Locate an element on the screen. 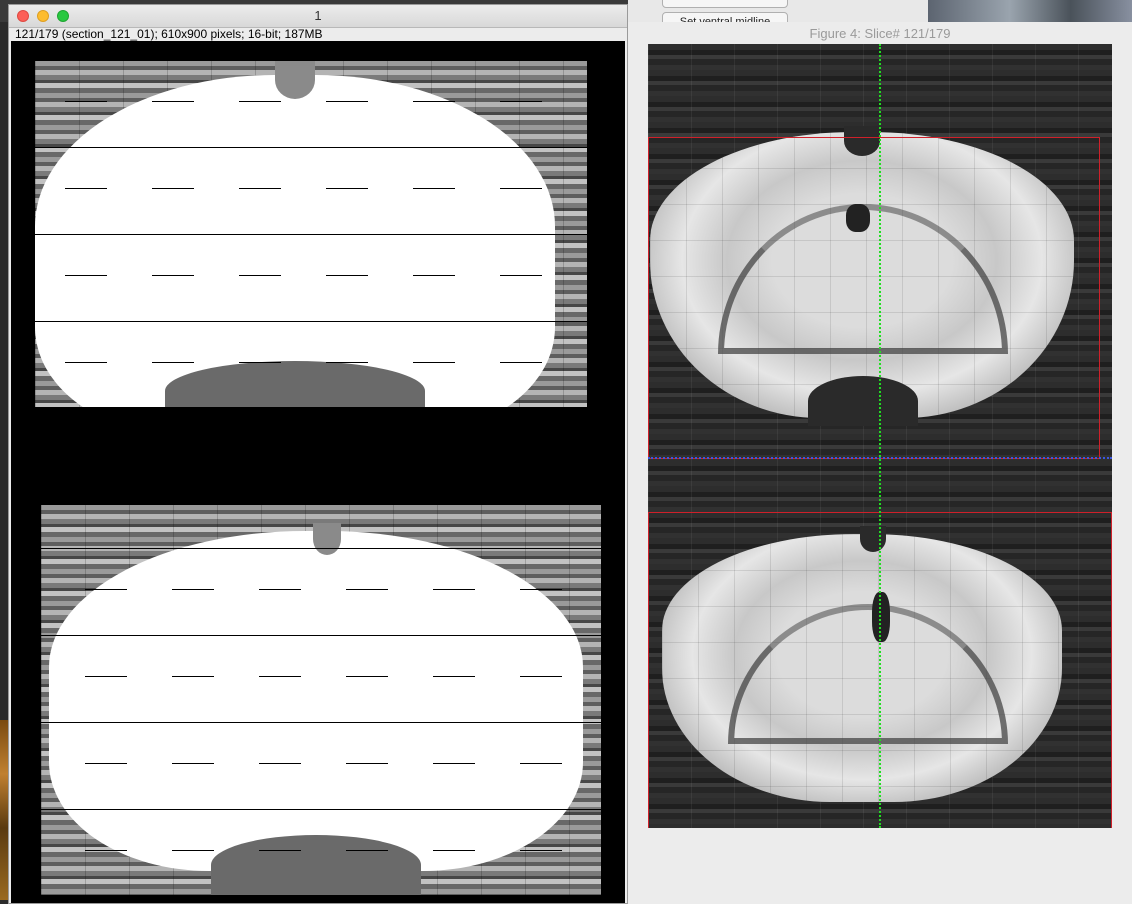 This screenshot has height=904, width=1132. midline-marker is located at coordinates (880, 436).